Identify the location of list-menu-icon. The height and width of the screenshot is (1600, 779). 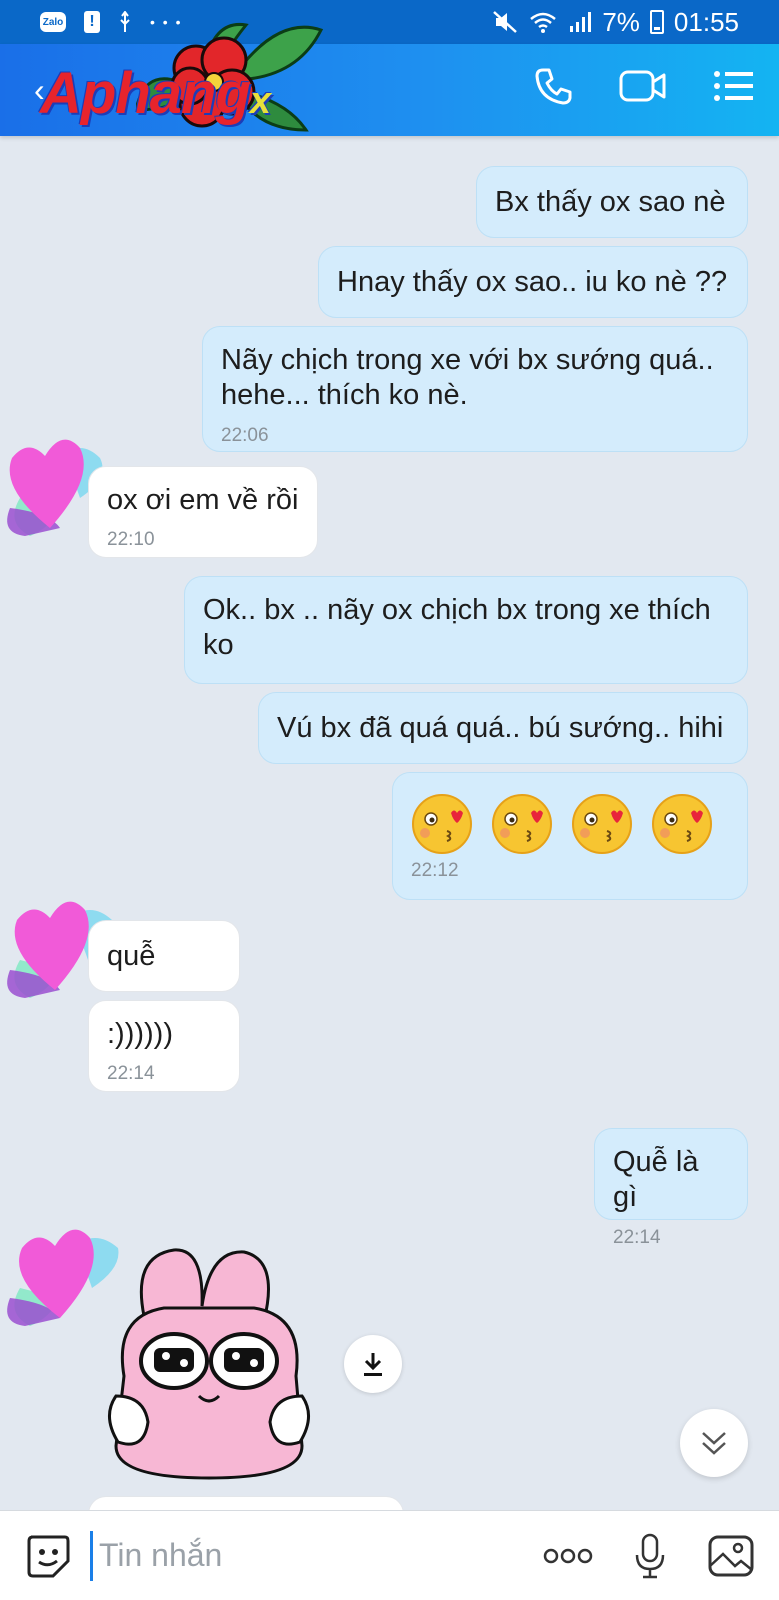
(734, 86).